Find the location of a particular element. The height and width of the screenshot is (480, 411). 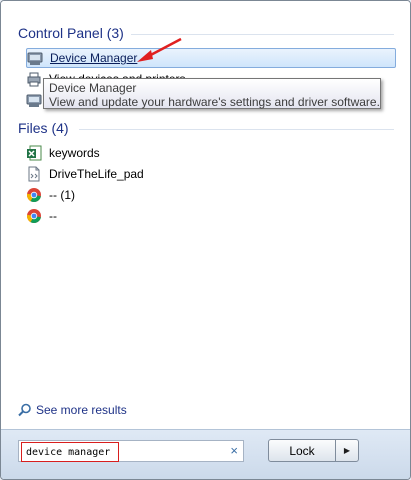

document-file-icon is located at coordinates (34, 174).